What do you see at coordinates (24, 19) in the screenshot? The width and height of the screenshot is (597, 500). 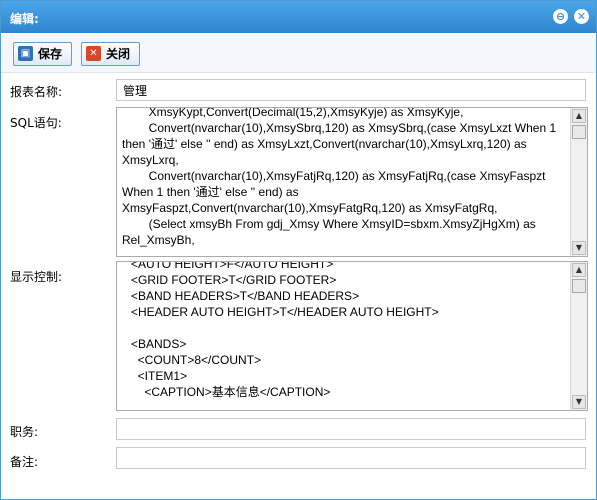 I see `dialog-title: 编辑:` at bounding box center [24, 19].